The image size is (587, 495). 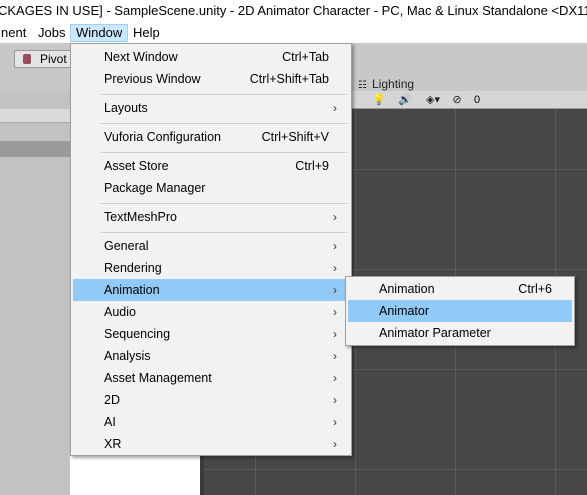 I want to click on scene-toolbar: 💡 🔊 ◈▾ ⊘ 0, so click(x=468, y=100).